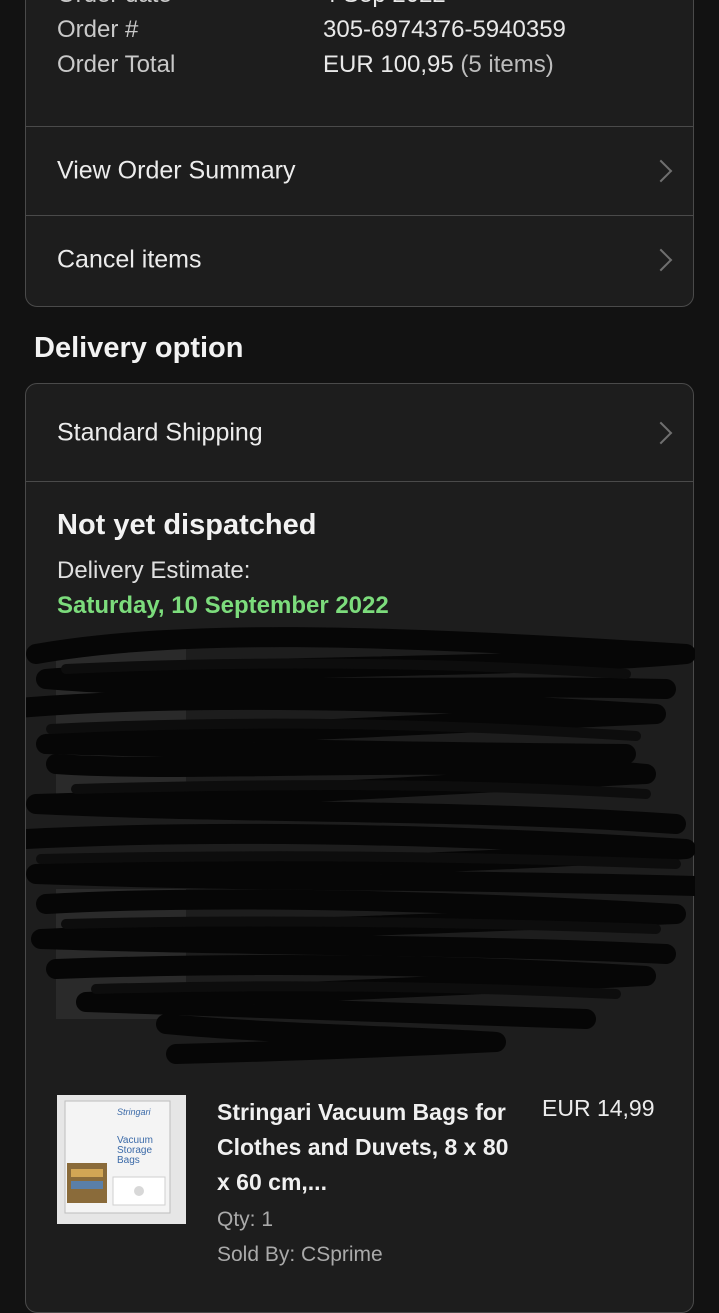 This screenshot has width=719, height=1313. I want to click on standard-shipping-button: Standard Shipping, so click(359, 432).